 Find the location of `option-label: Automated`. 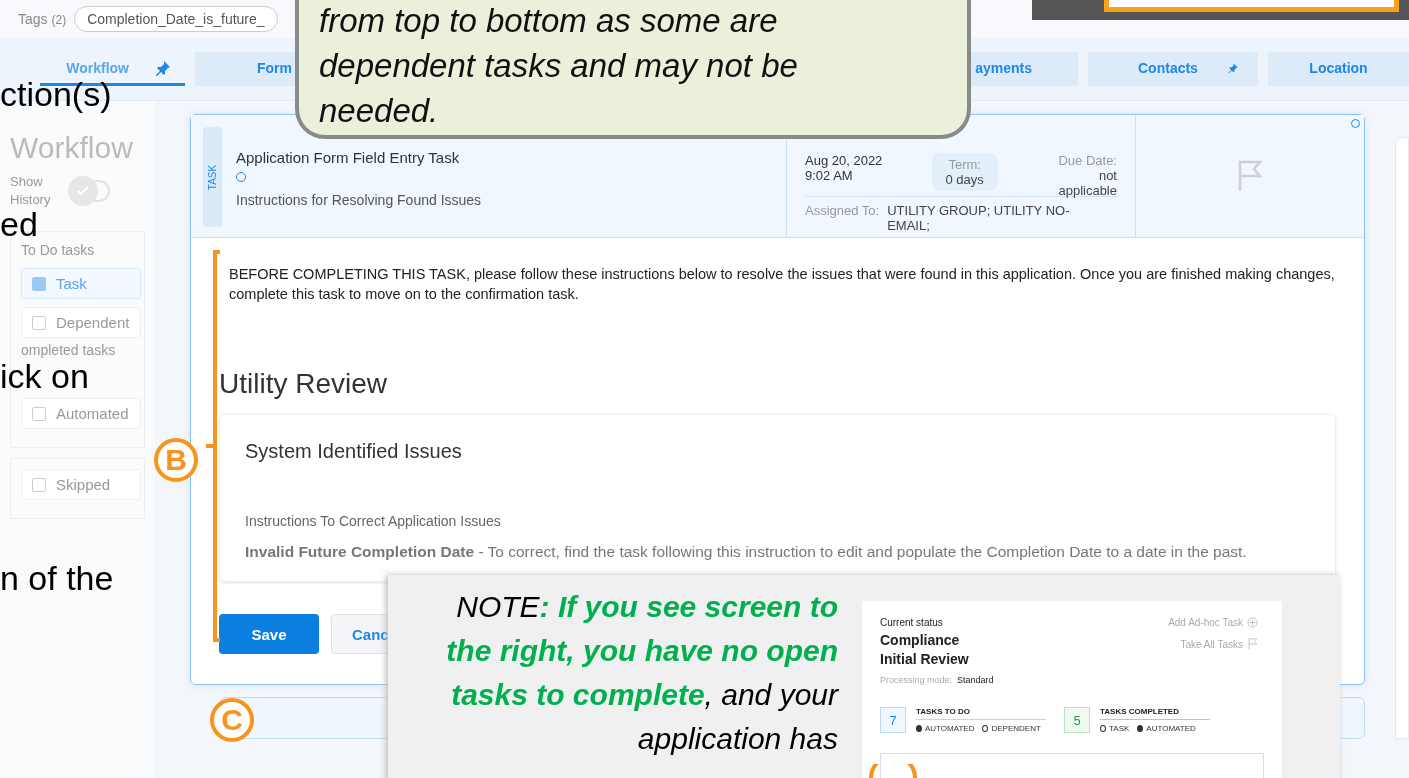

option-label: Automated is located at coordinates (92, 413).